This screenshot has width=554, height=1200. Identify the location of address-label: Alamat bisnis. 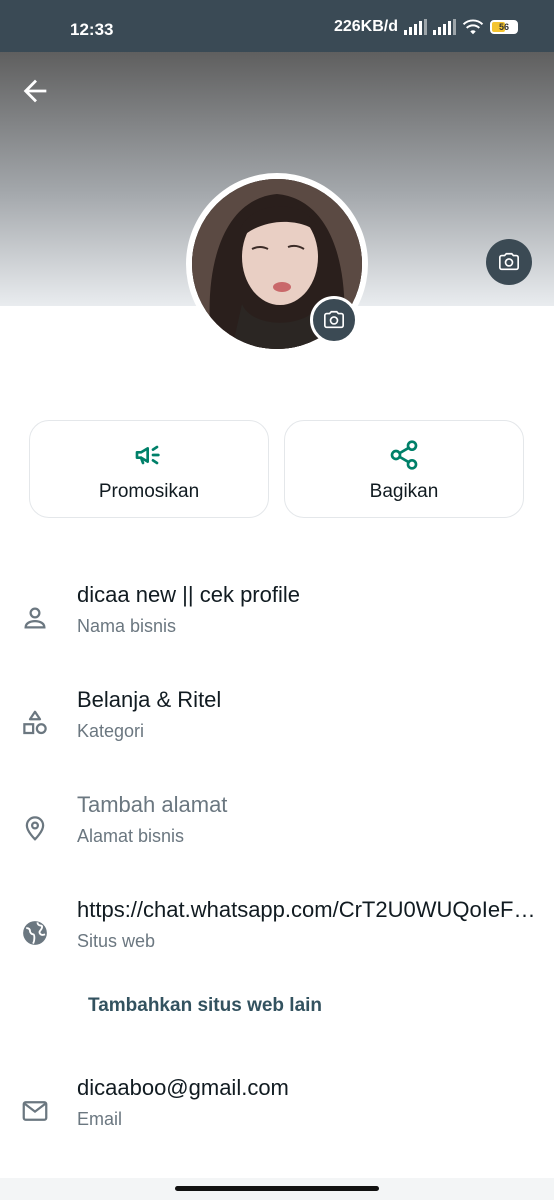
(131, 836).